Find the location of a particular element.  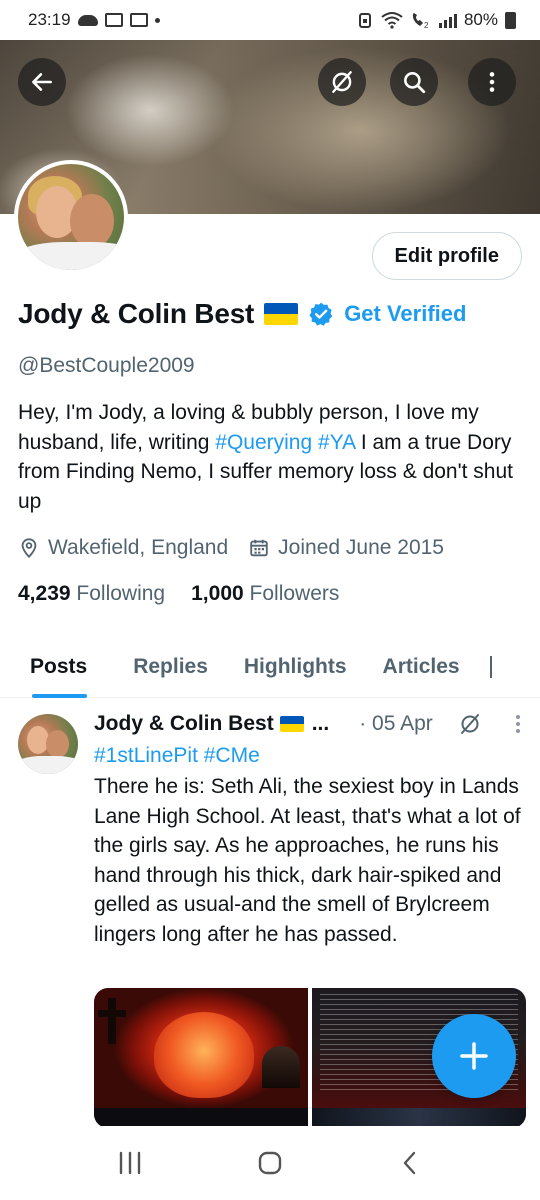

svg-text: 2 is located at coordinates (426, 25).